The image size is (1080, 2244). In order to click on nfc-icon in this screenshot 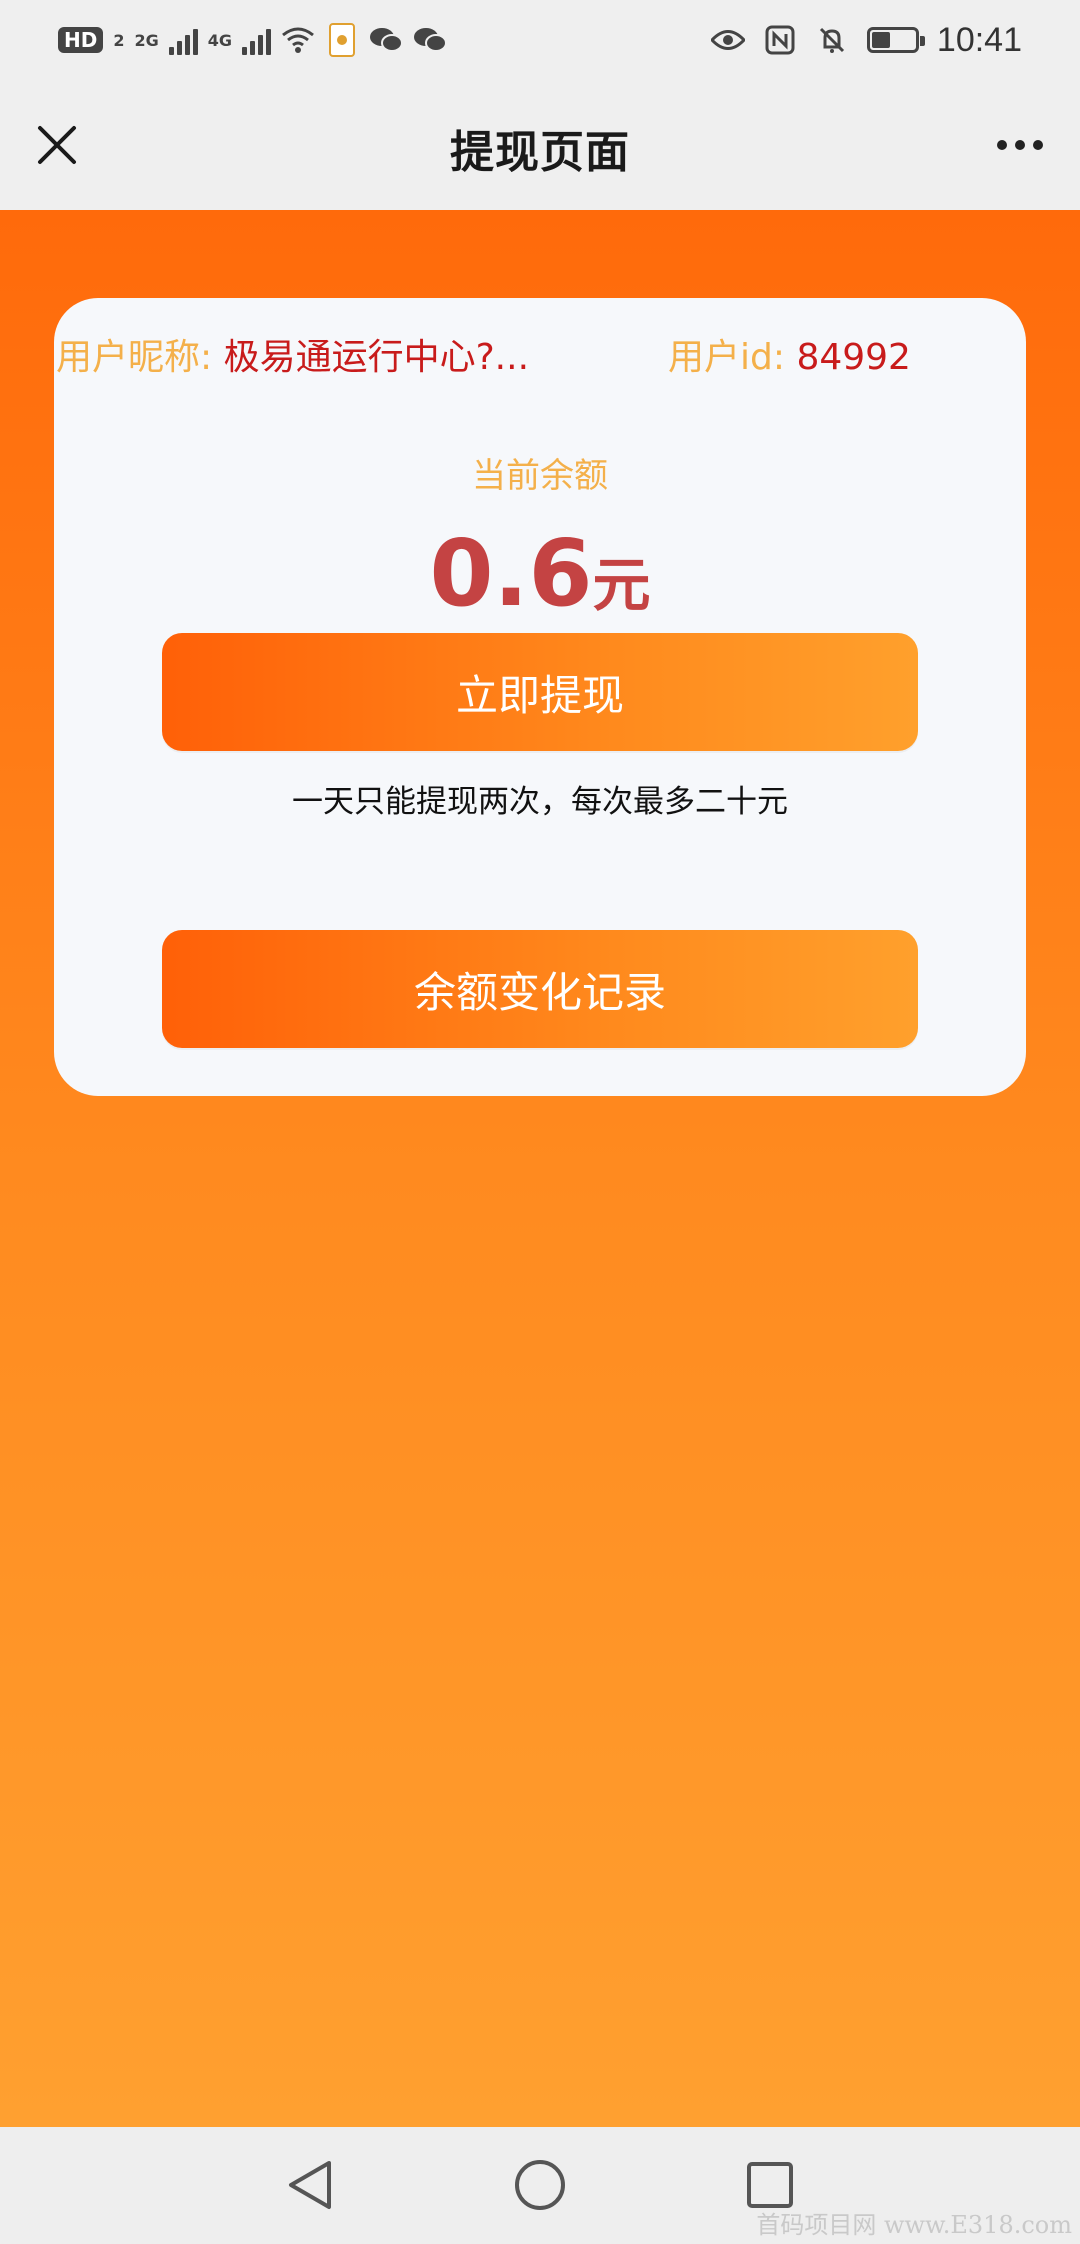, I will do `click(780, 40)`.